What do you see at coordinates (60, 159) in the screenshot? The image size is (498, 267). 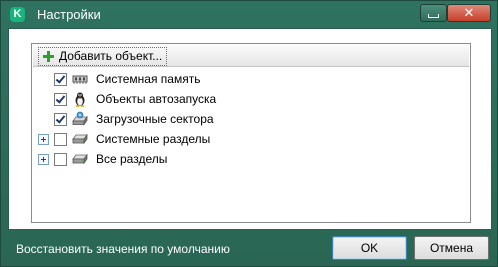 I see `checkbox-all-partitions` at bounding box center [60, 159].